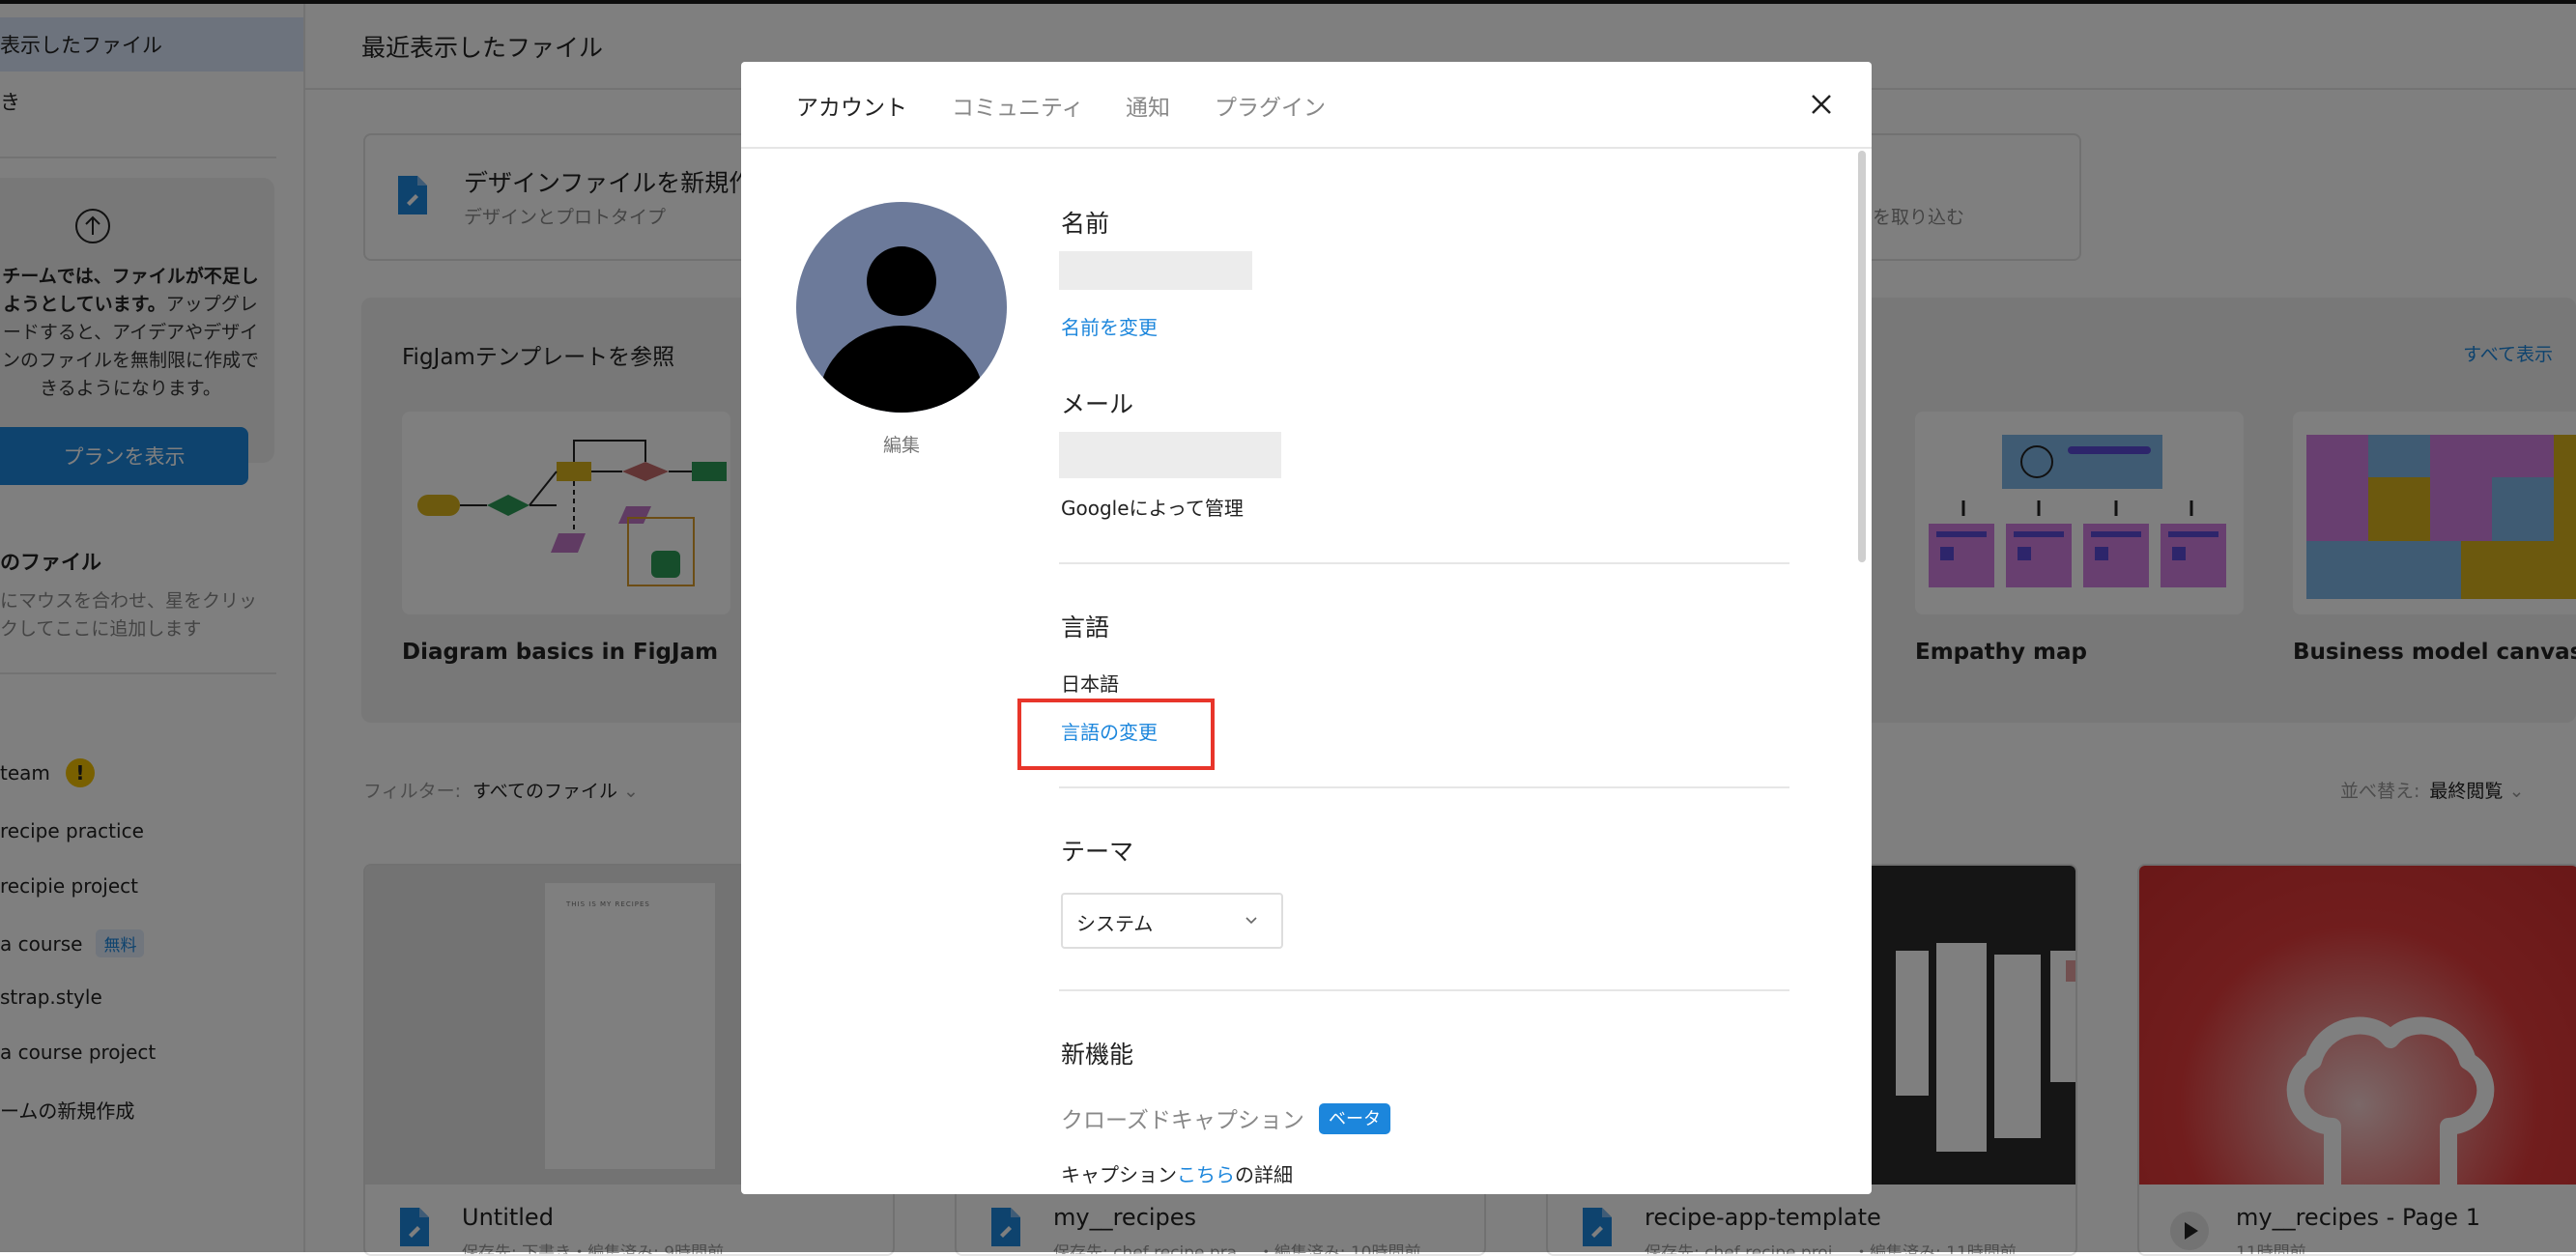 The width and height of the screenshot is (2576, 1256). Describe the element at coordinates (1251, 921) in the screenshot. I see `chevron-down-icon` at that location.